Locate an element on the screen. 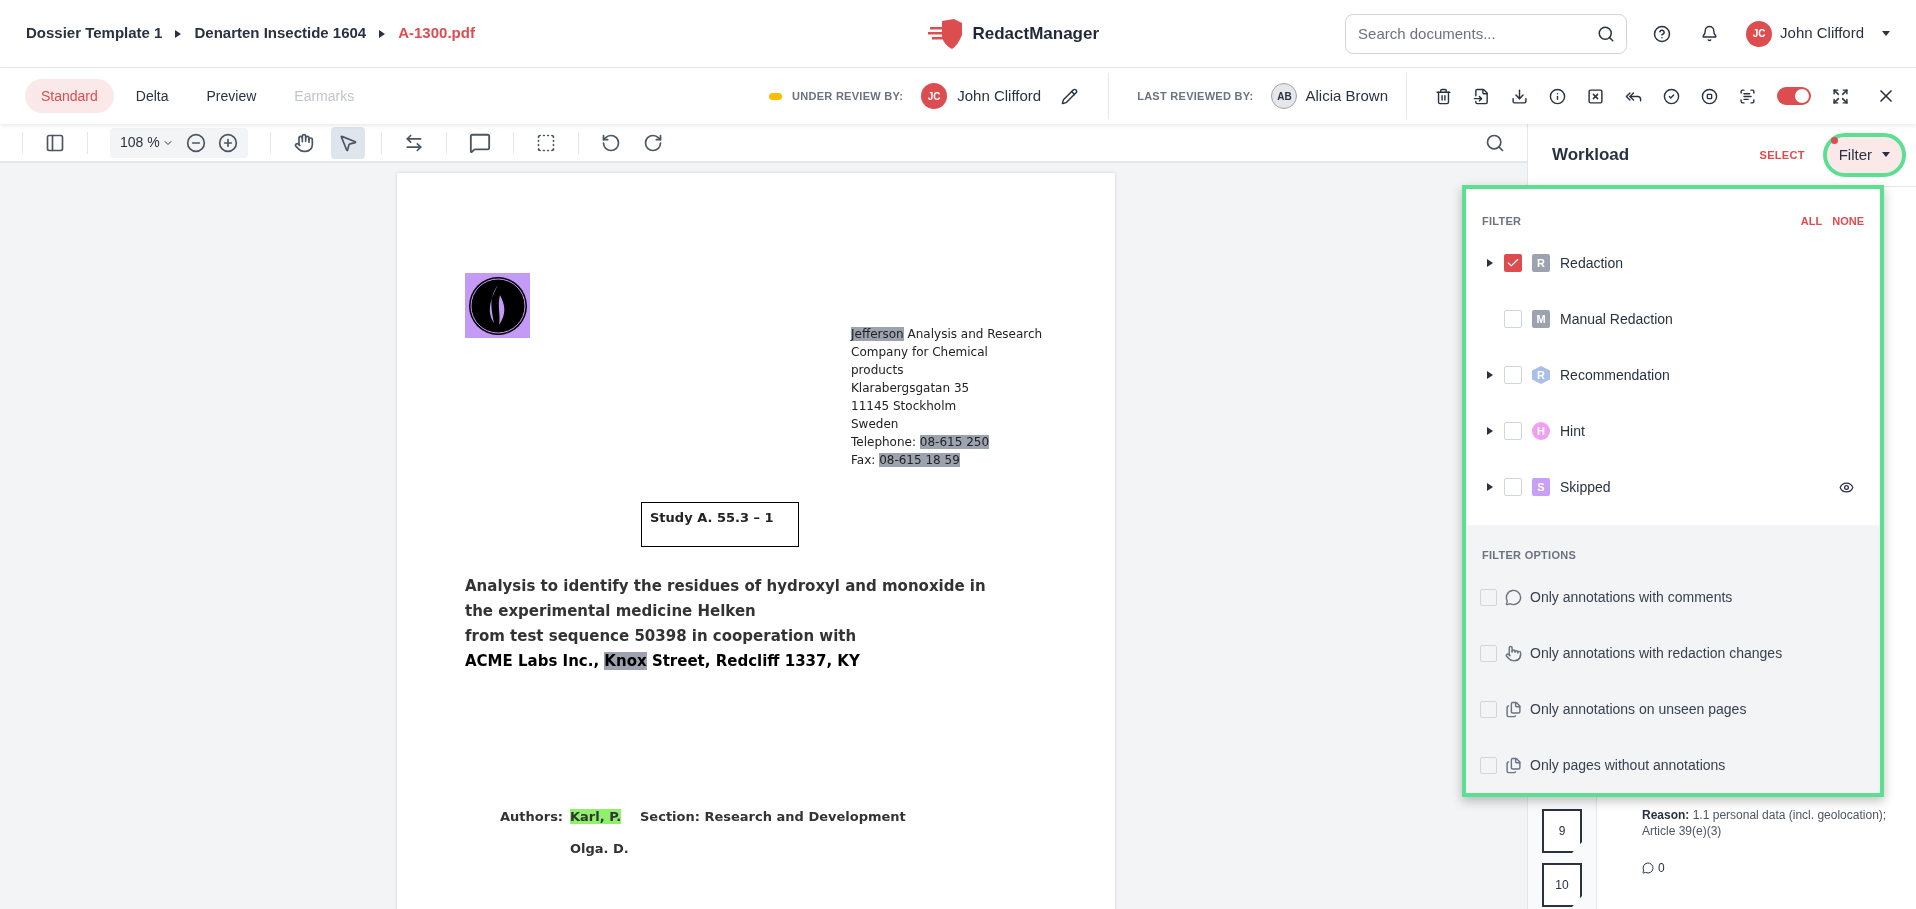 The image size is (1916, 909). annotation-reason: Reason: 1.1 personal data (incl. geolocation); Article 39(e)(3) is located at coordinates (1765, 823).